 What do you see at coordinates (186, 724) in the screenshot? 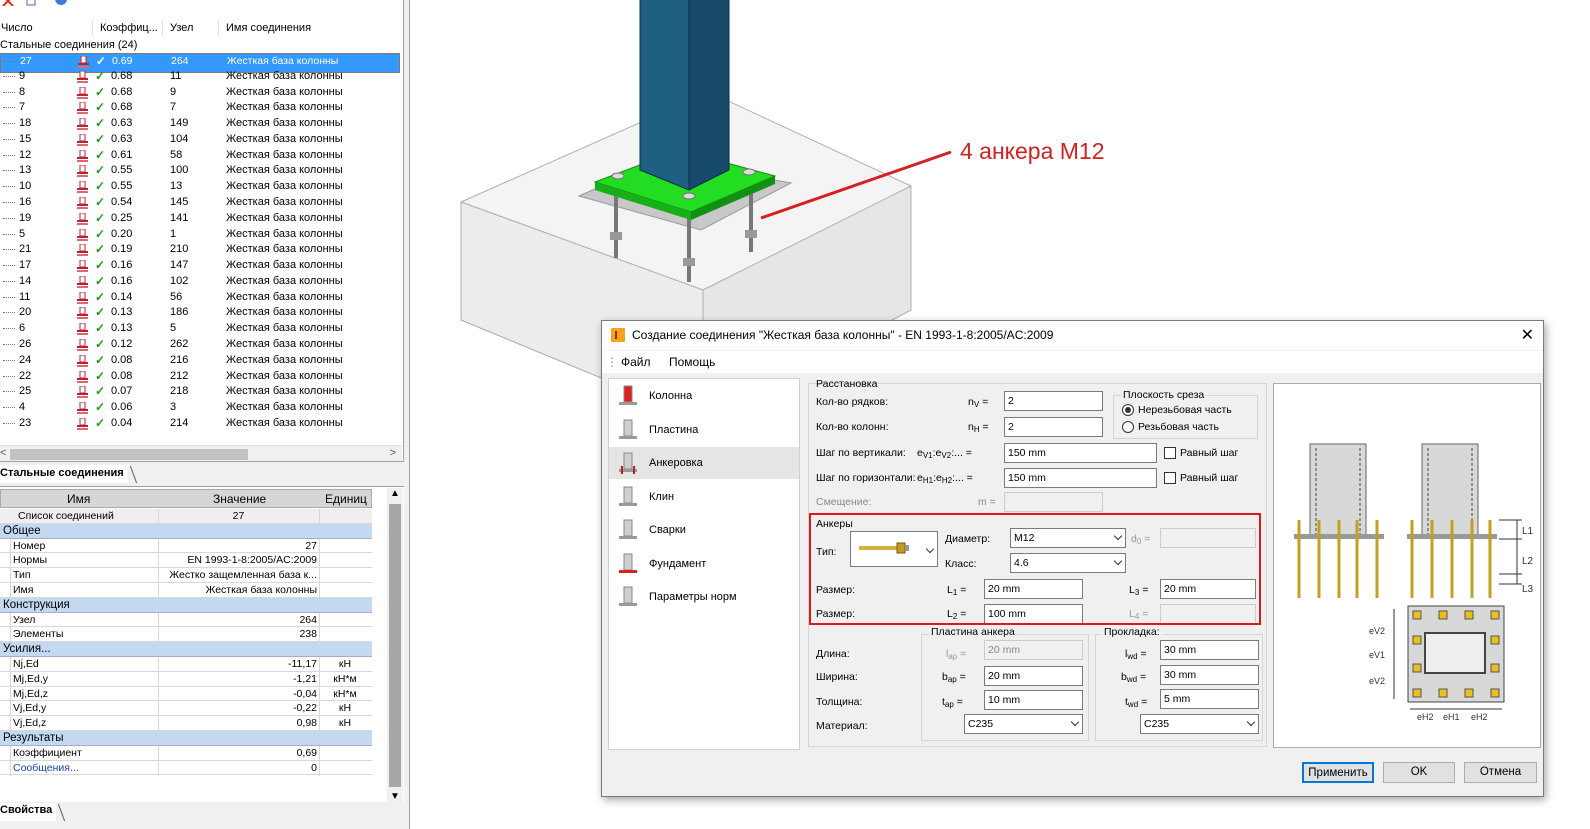
I see `props-row: Vj,Ed,z 0,98 кН` at bounding box center [186, 724].